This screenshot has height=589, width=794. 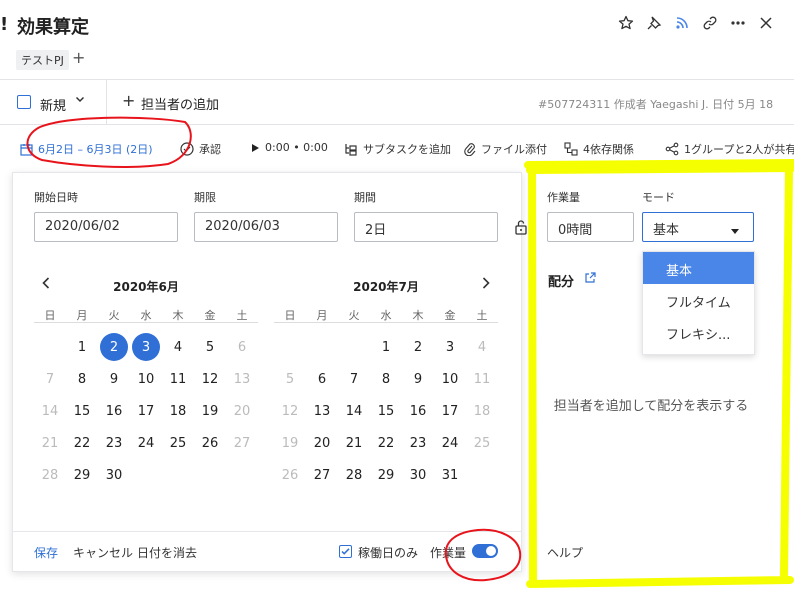 I want to click on effort-input: 0時間, so click(x=590, y=227).